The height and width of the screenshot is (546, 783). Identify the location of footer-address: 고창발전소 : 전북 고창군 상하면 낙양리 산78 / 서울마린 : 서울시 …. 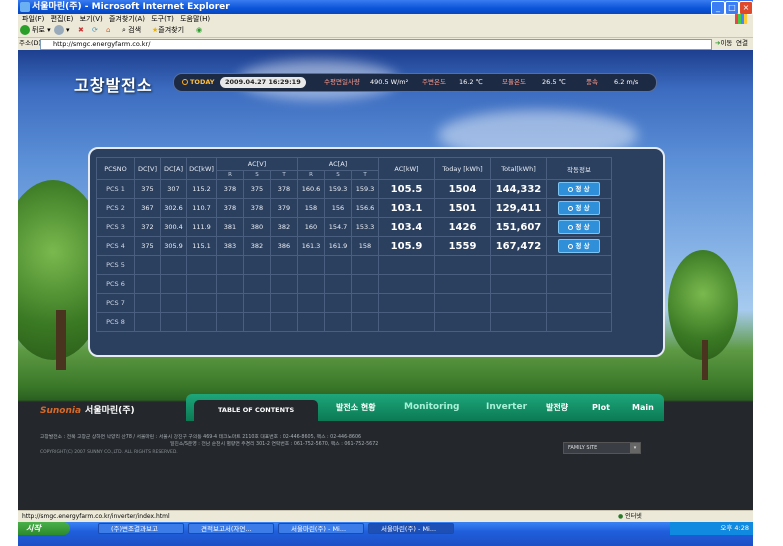
(300, 441).